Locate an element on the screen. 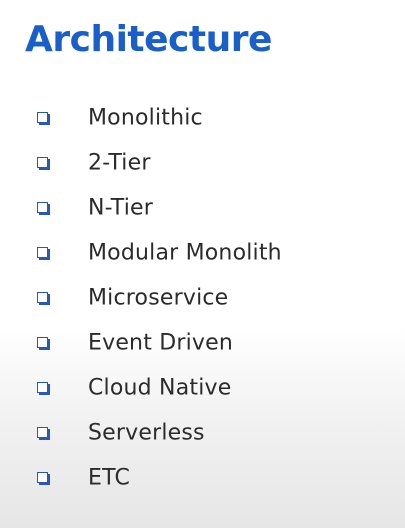 Image resolution: width=405 pixels, height=528 pixels. list-item-label: Microservice is located at coordinates (158, 298).